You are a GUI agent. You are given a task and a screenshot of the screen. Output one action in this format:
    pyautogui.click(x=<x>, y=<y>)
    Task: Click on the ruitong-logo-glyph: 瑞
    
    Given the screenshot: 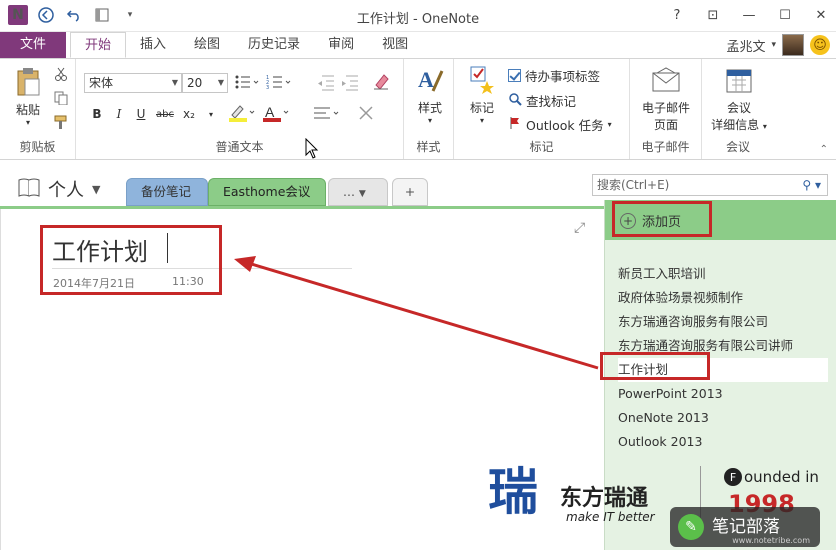 What is the action you would take?
    pyautogui.click(x=513, y=491)
    